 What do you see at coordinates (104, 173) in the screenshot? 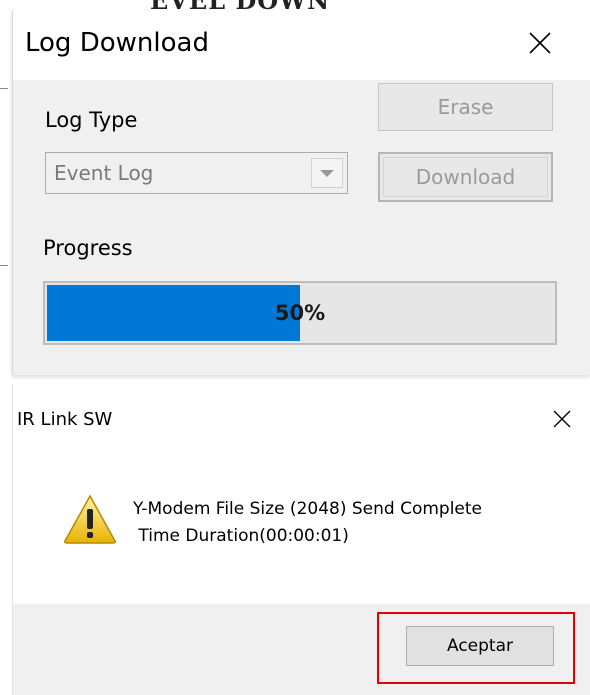
I see `log-type-value: Event Log` at bounding box center [104, 173].